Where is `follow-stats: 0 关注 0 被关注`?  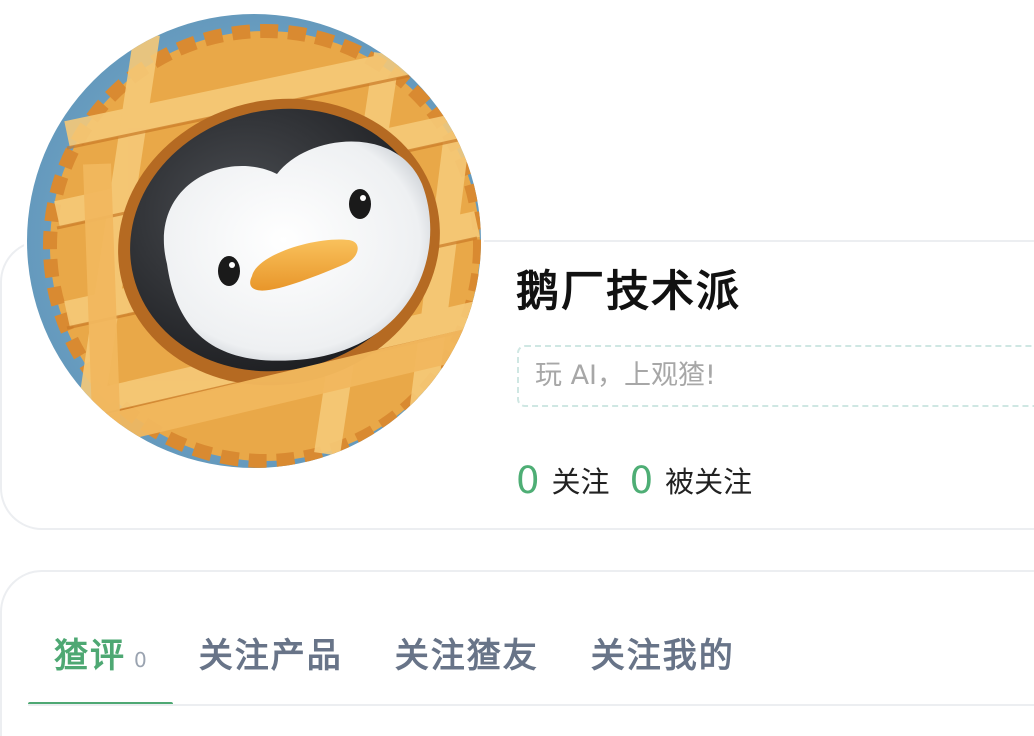 follow-stats: 0 关注 0 被关注 is located at coordinates (644, 480).